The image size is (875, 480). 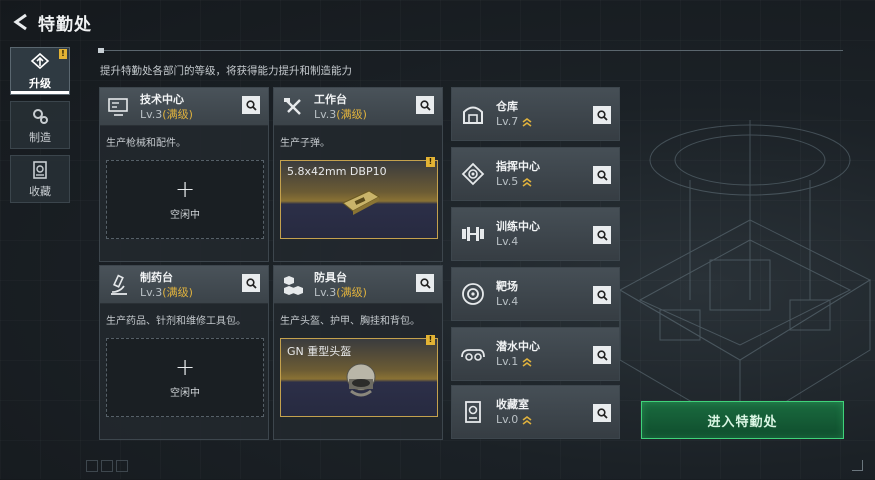 I want to click on upgrade-icon, so click(x=40, y=60).